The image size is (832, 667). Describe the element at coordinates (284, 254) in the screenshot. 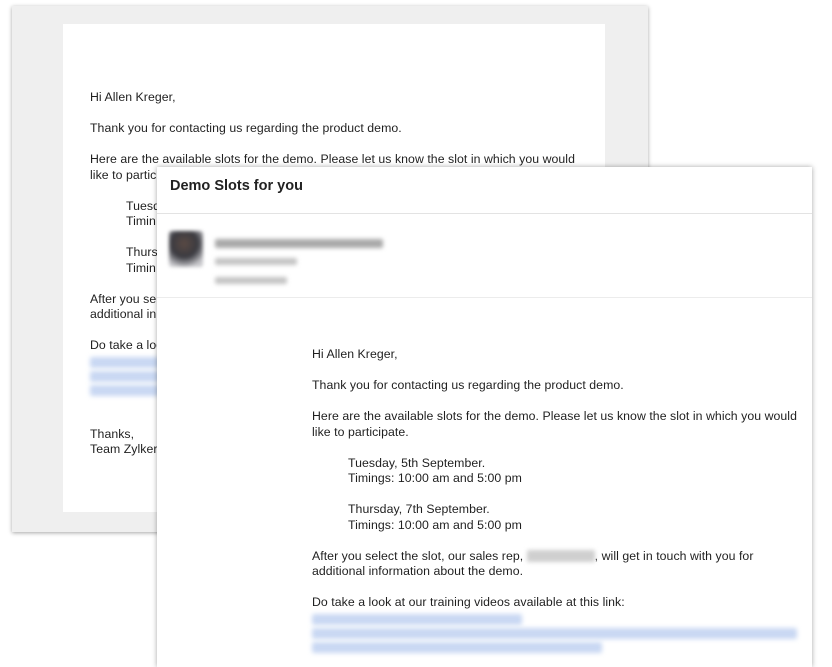

I see `sender-block` at that location.